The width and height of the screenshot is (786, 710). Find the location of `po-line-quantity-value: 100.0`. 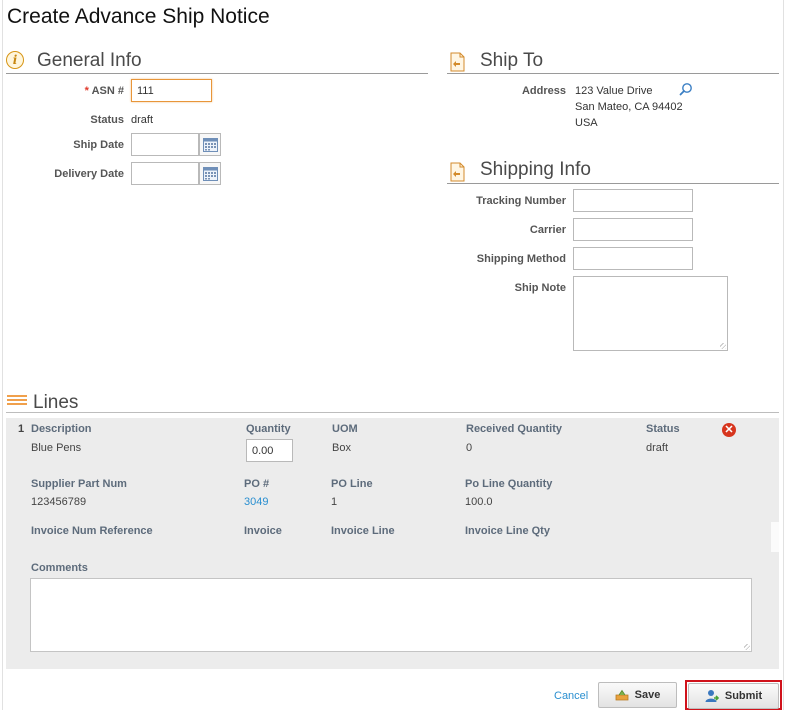

po-line-quantity-value: 100.0 is located at coordinates (479, 502).